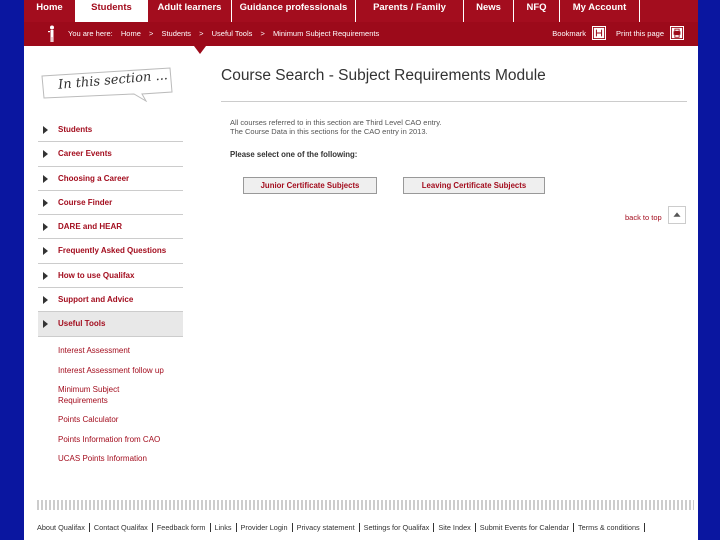 The width and height of the screenshot is (720, 540). I want to click on nav-my-account: My Account, so click(600, 11).